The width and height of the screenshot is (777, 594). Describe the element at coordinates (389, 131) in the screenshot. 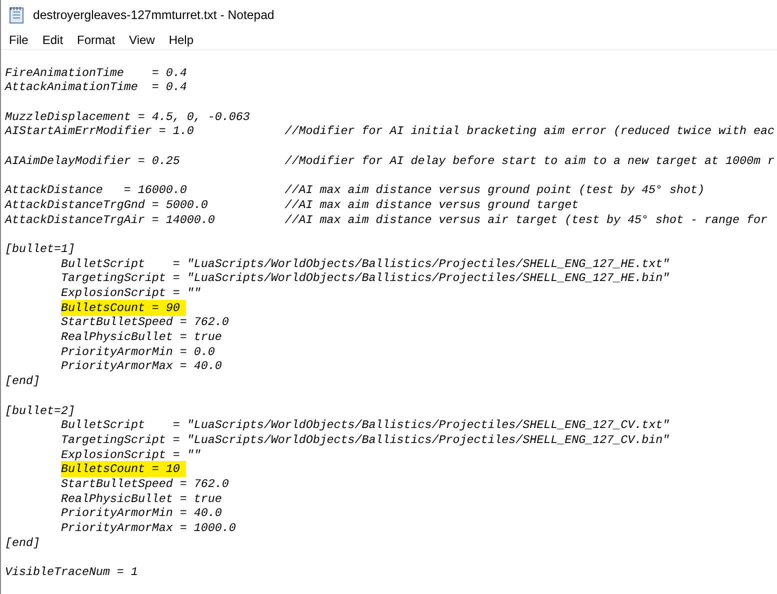

I see `text-line: AIStartAimErrModifier = 1.0 //Modifier for AI initial bracketing aim error (reduced twice with eac` at that location.